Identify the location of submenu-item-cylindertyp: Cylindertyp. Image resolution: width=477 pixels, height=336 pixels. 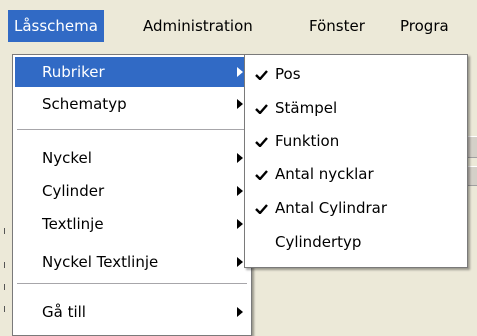
(356, 242).